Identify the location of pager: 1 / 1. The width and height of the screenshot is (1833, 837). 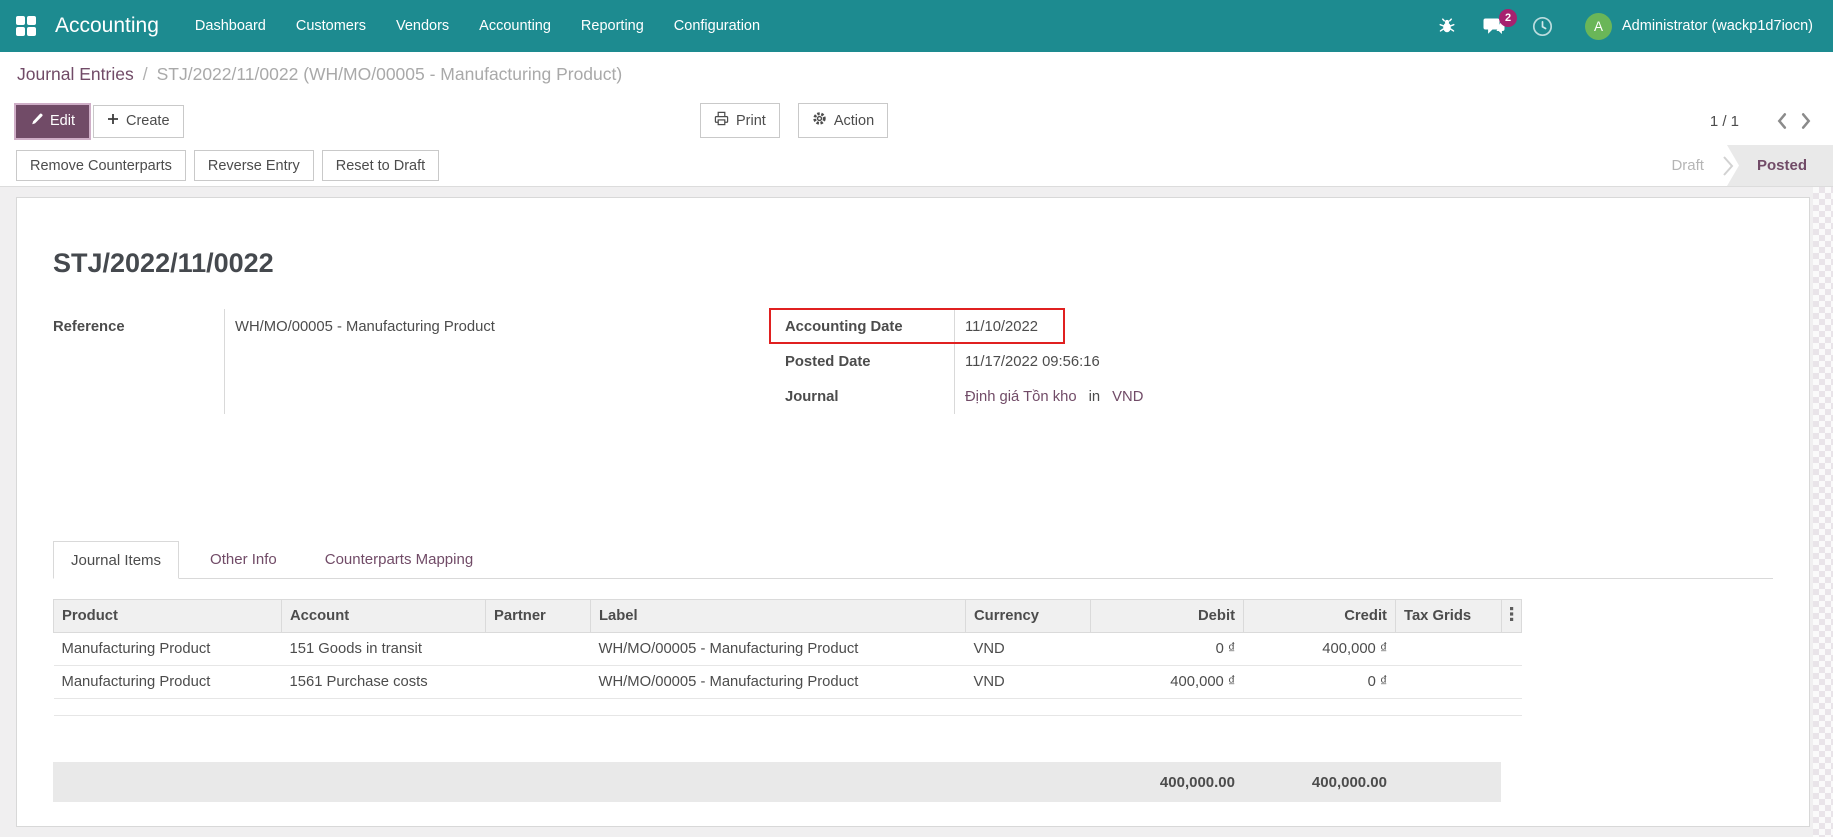
(1764, 121).